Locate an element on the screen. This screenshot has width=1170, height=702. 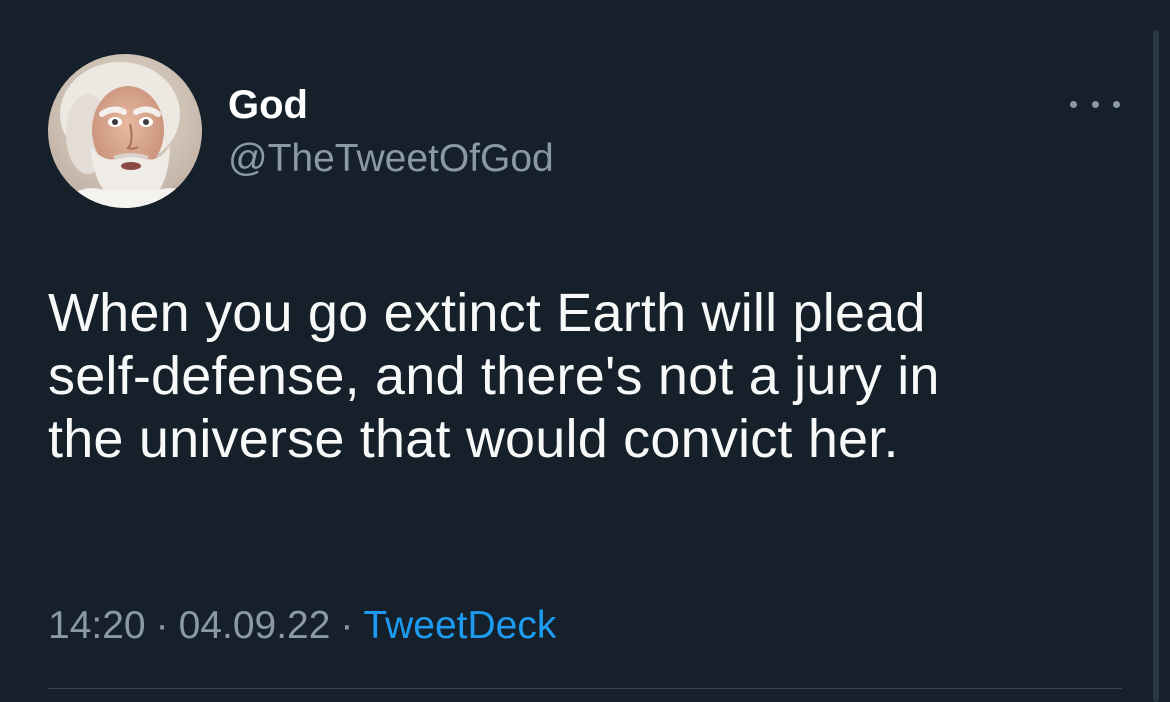
display-name: God is located at coordinates (268, 105).